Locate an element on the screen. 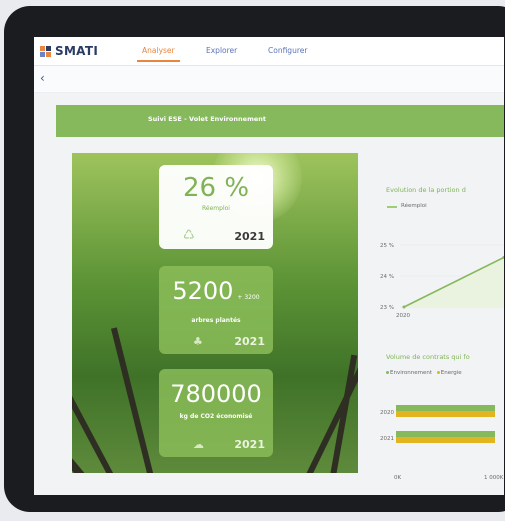 This screenshot has width=505, height=521. legend-label-environnement: Environnement is located at coordinates (411, 373).